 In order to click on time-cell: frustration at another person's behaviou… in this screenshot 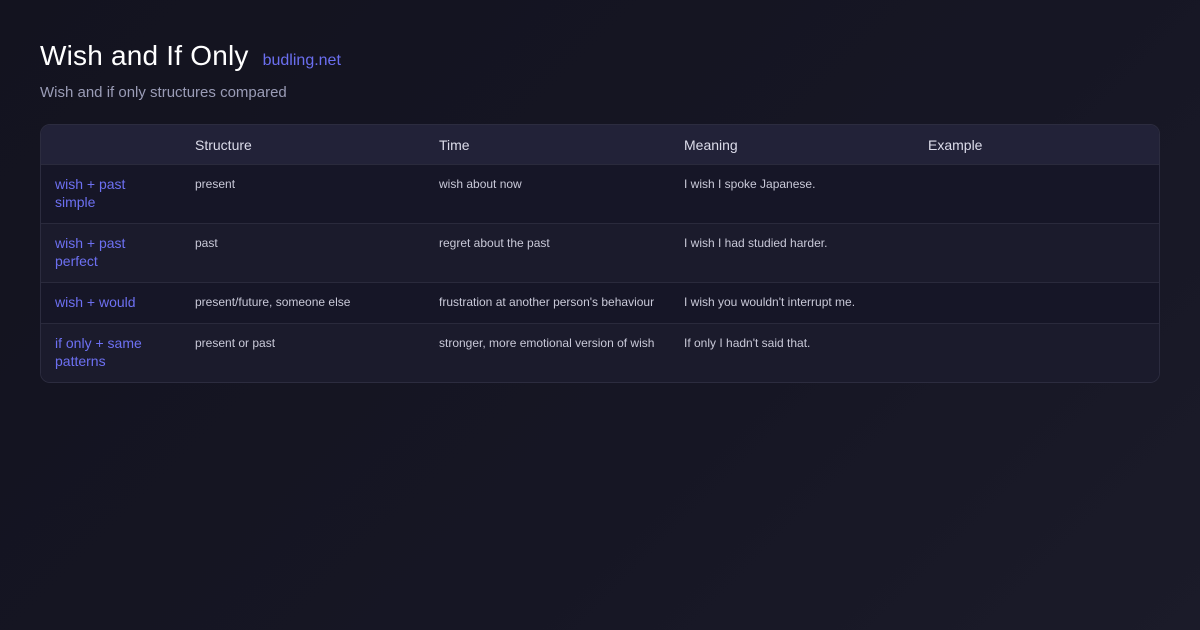, I will do `click(547, 302)`.